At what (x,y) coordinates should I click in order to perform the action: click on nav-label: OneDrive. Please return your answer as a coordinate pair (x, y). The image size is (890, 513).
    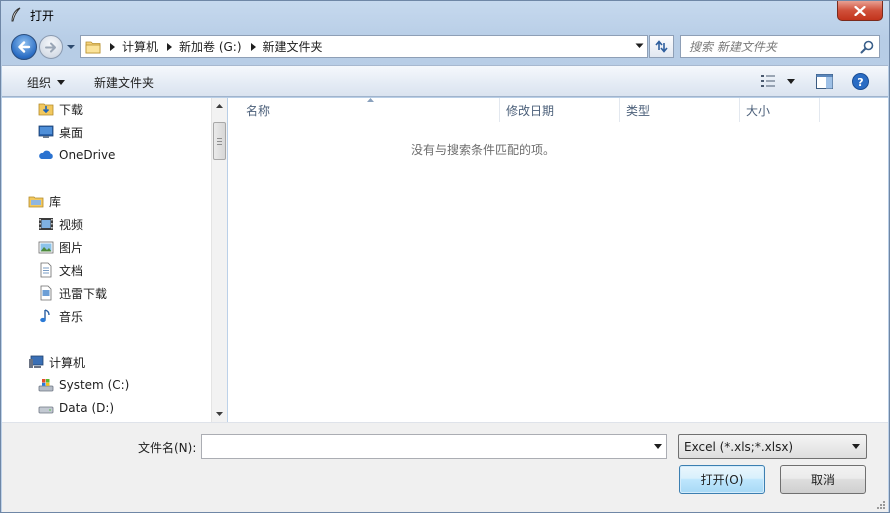
    Looking at the image, I should click on (87, 155).